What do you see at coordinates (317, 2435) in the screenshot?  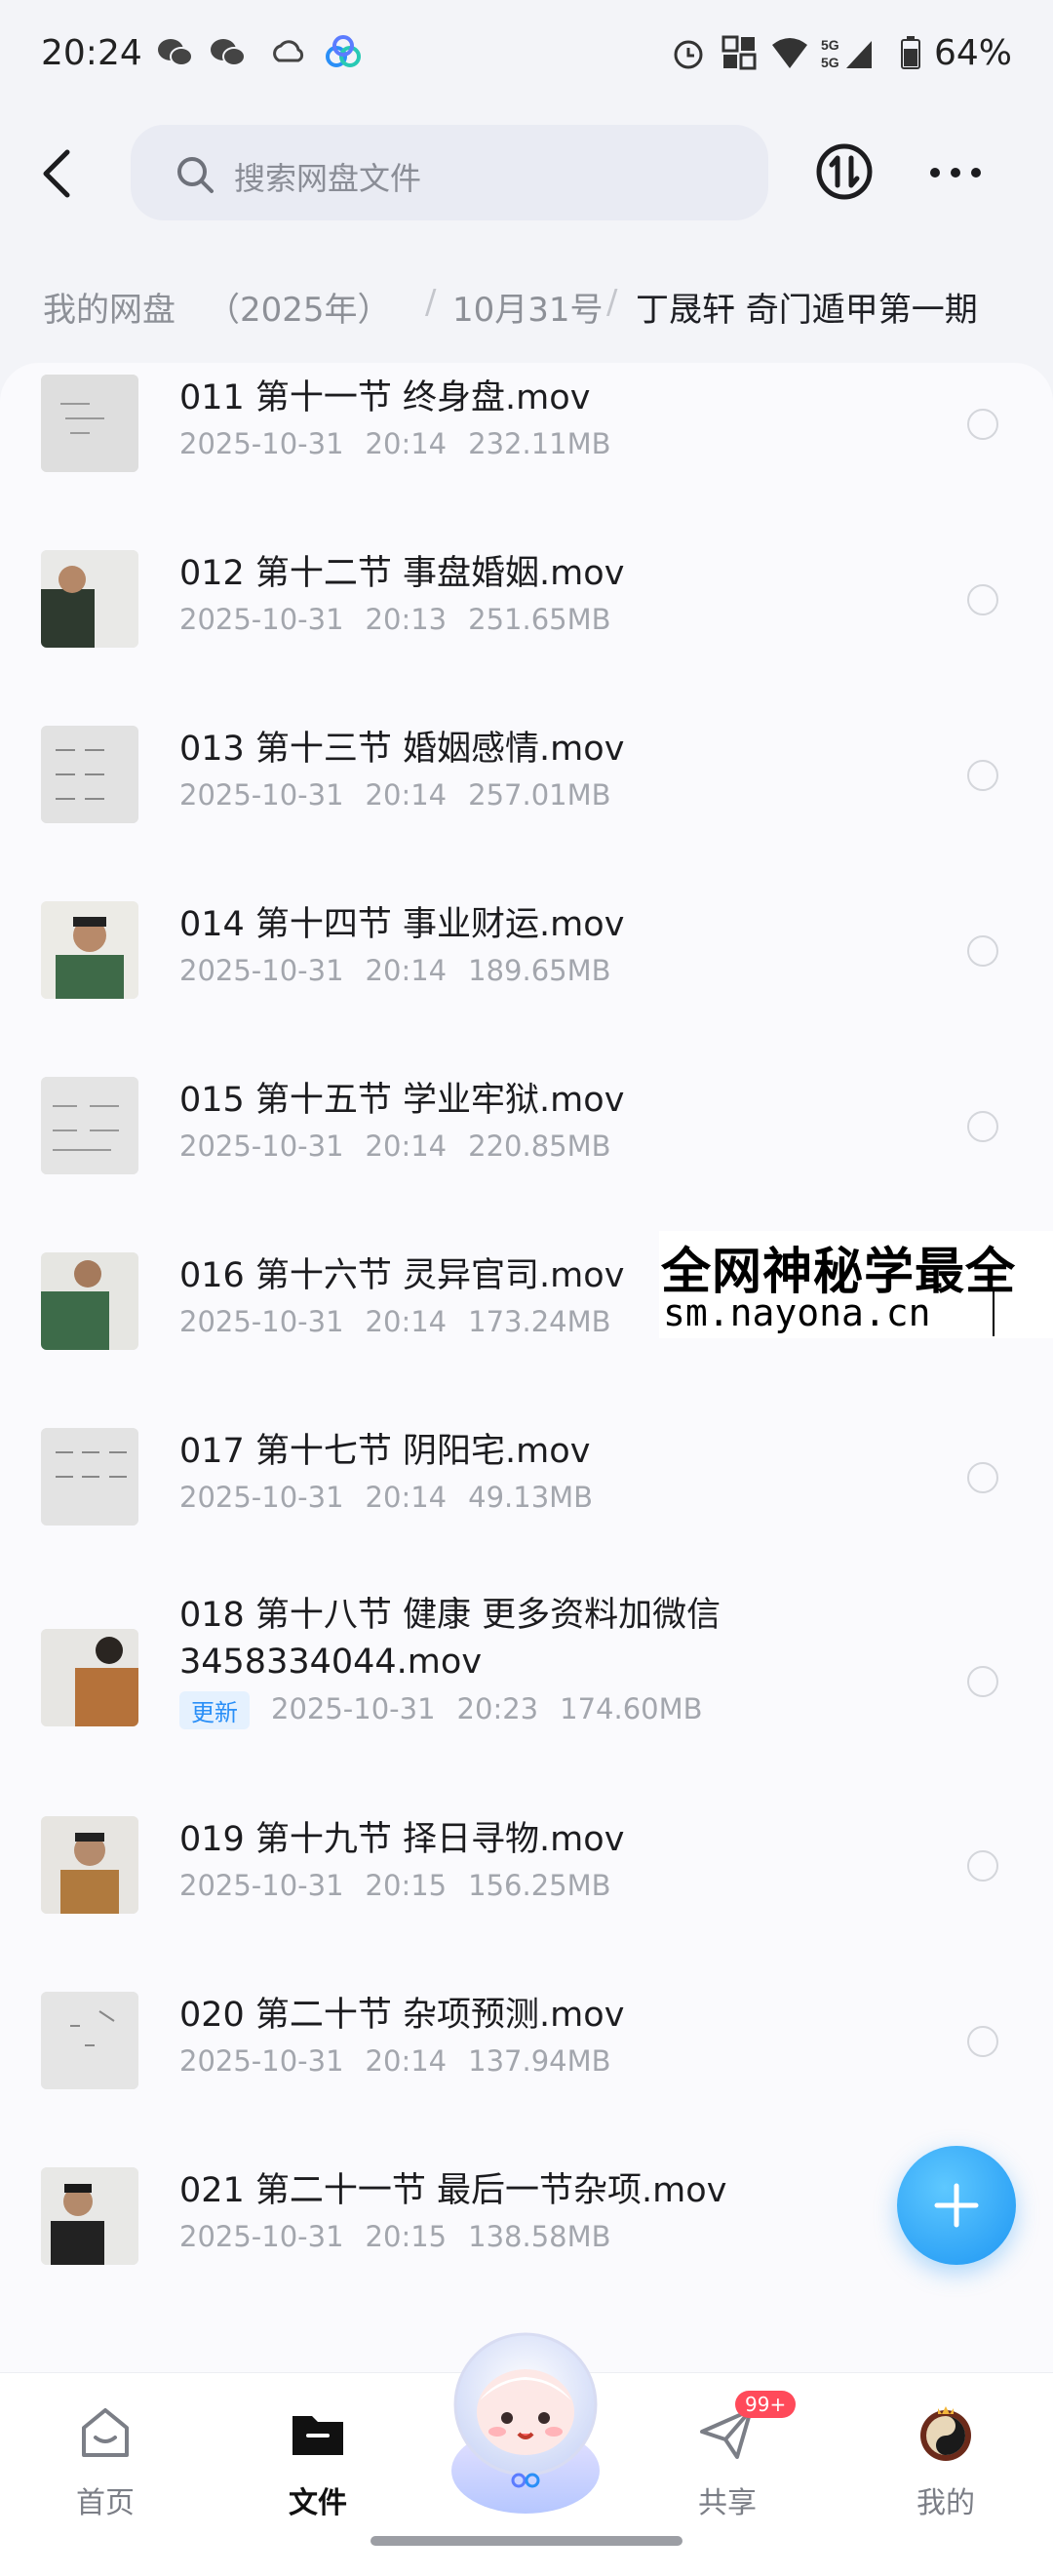 I see `folder-icon` at bounding box center [317, 2435].